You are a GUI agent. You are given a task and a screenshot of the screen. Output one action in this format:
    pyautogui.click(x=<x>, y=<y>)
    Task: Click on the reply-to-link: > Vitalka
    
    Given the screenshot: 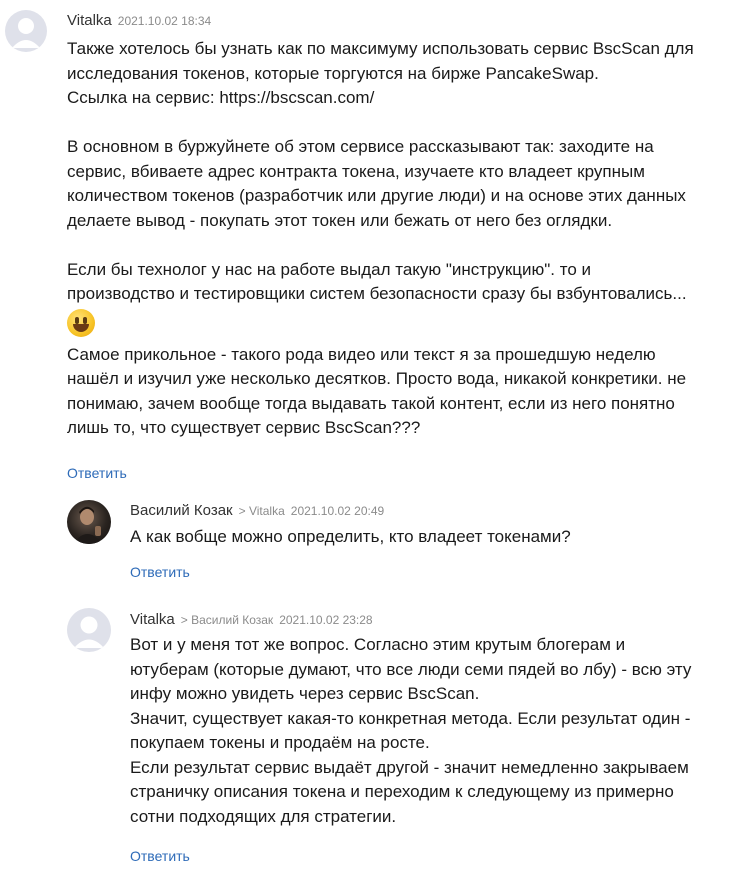 What is the action you would take?
    pyautogui.click(x=262, y=511)
    